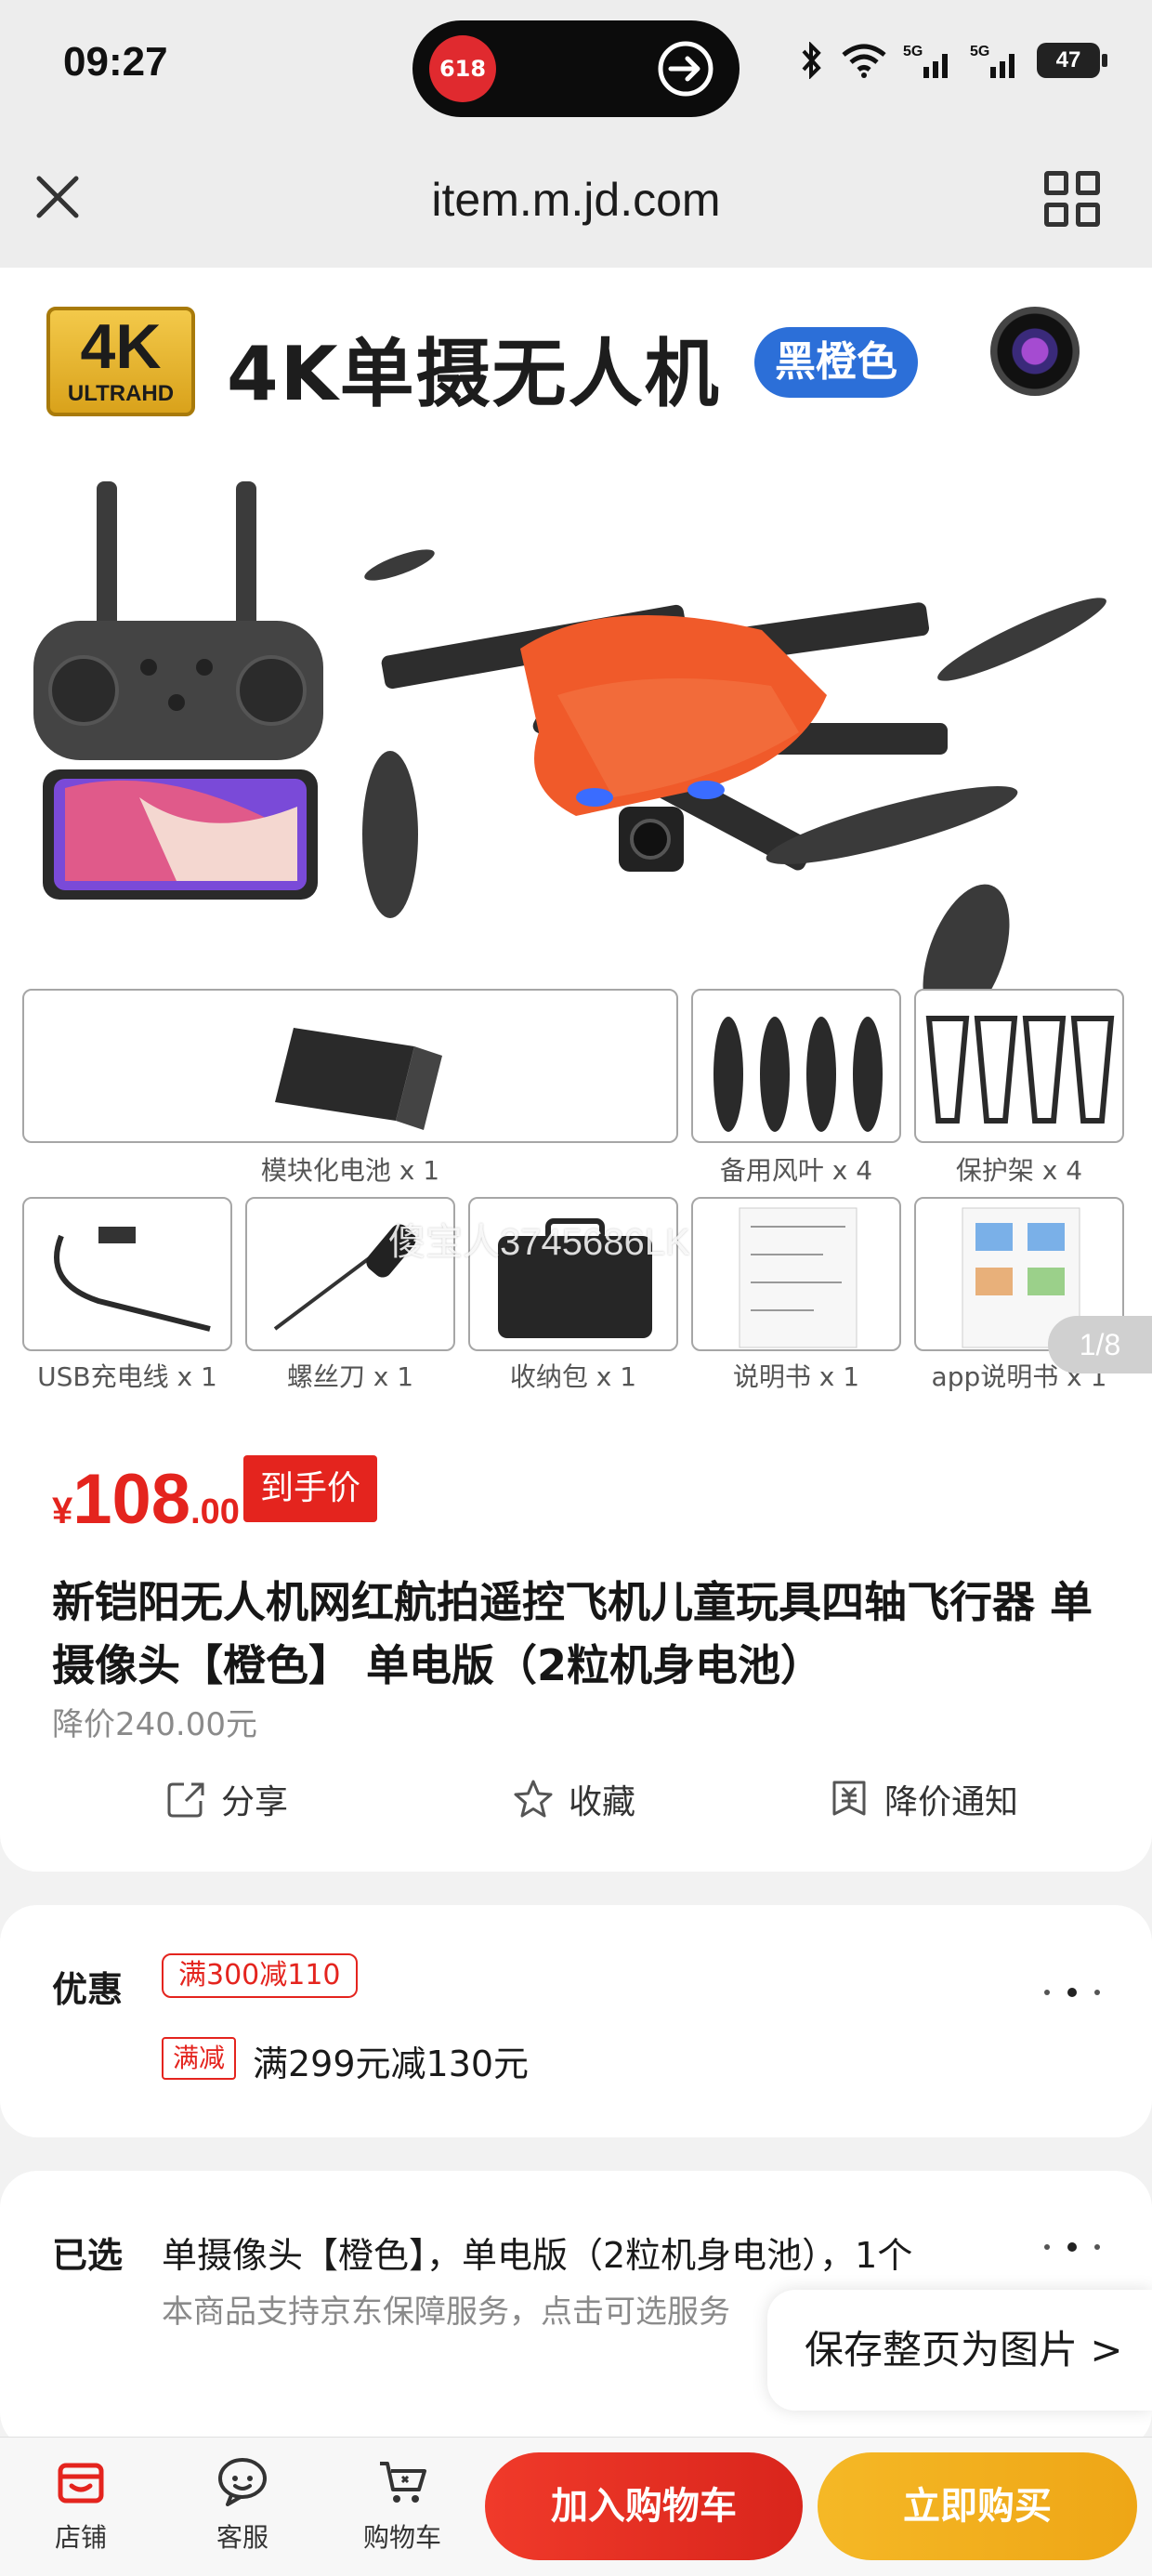  I want to click on dynamic-island: 618, so click(576, 68).